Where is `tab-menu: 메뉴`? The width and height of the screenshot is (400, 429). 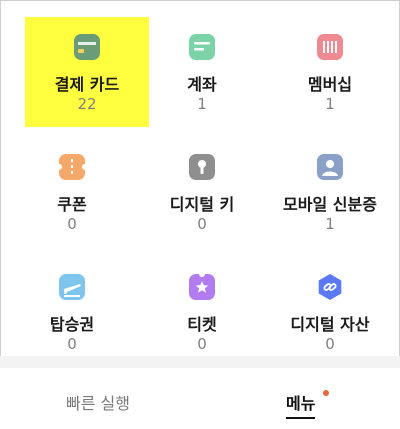 tab-menu: 메뉴 is located at coordinates (301, 404).